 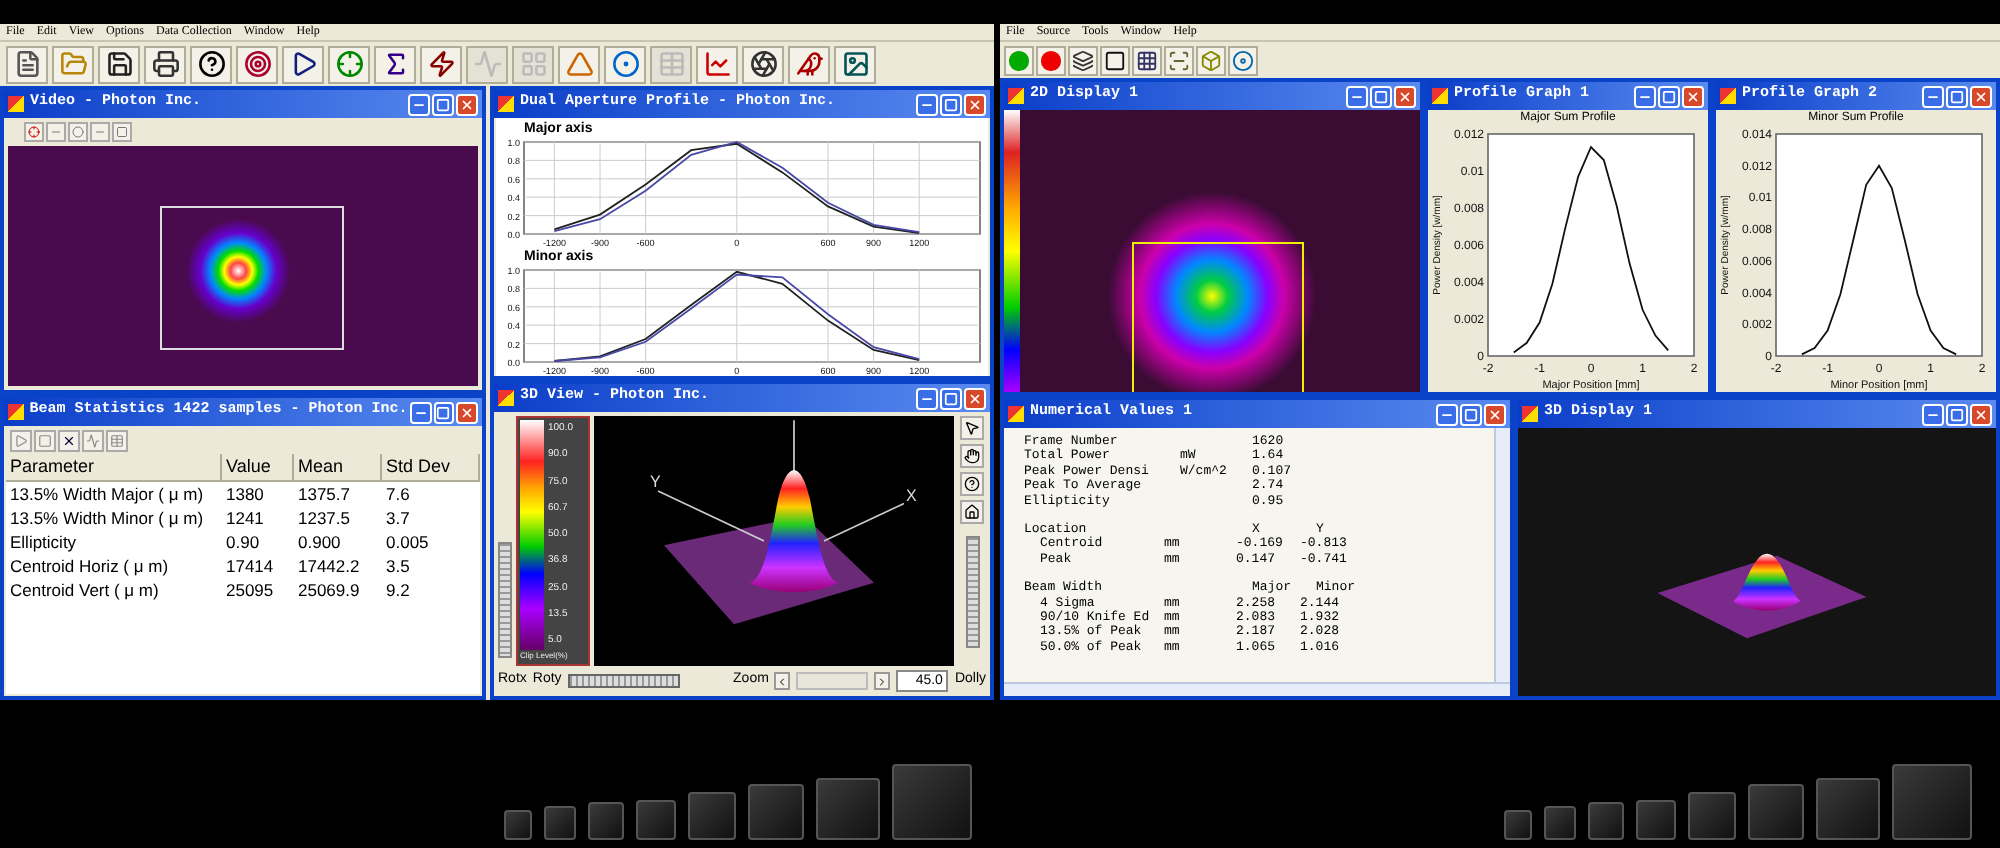 I want to click on layers-icon, so click(x=1083, y=60).